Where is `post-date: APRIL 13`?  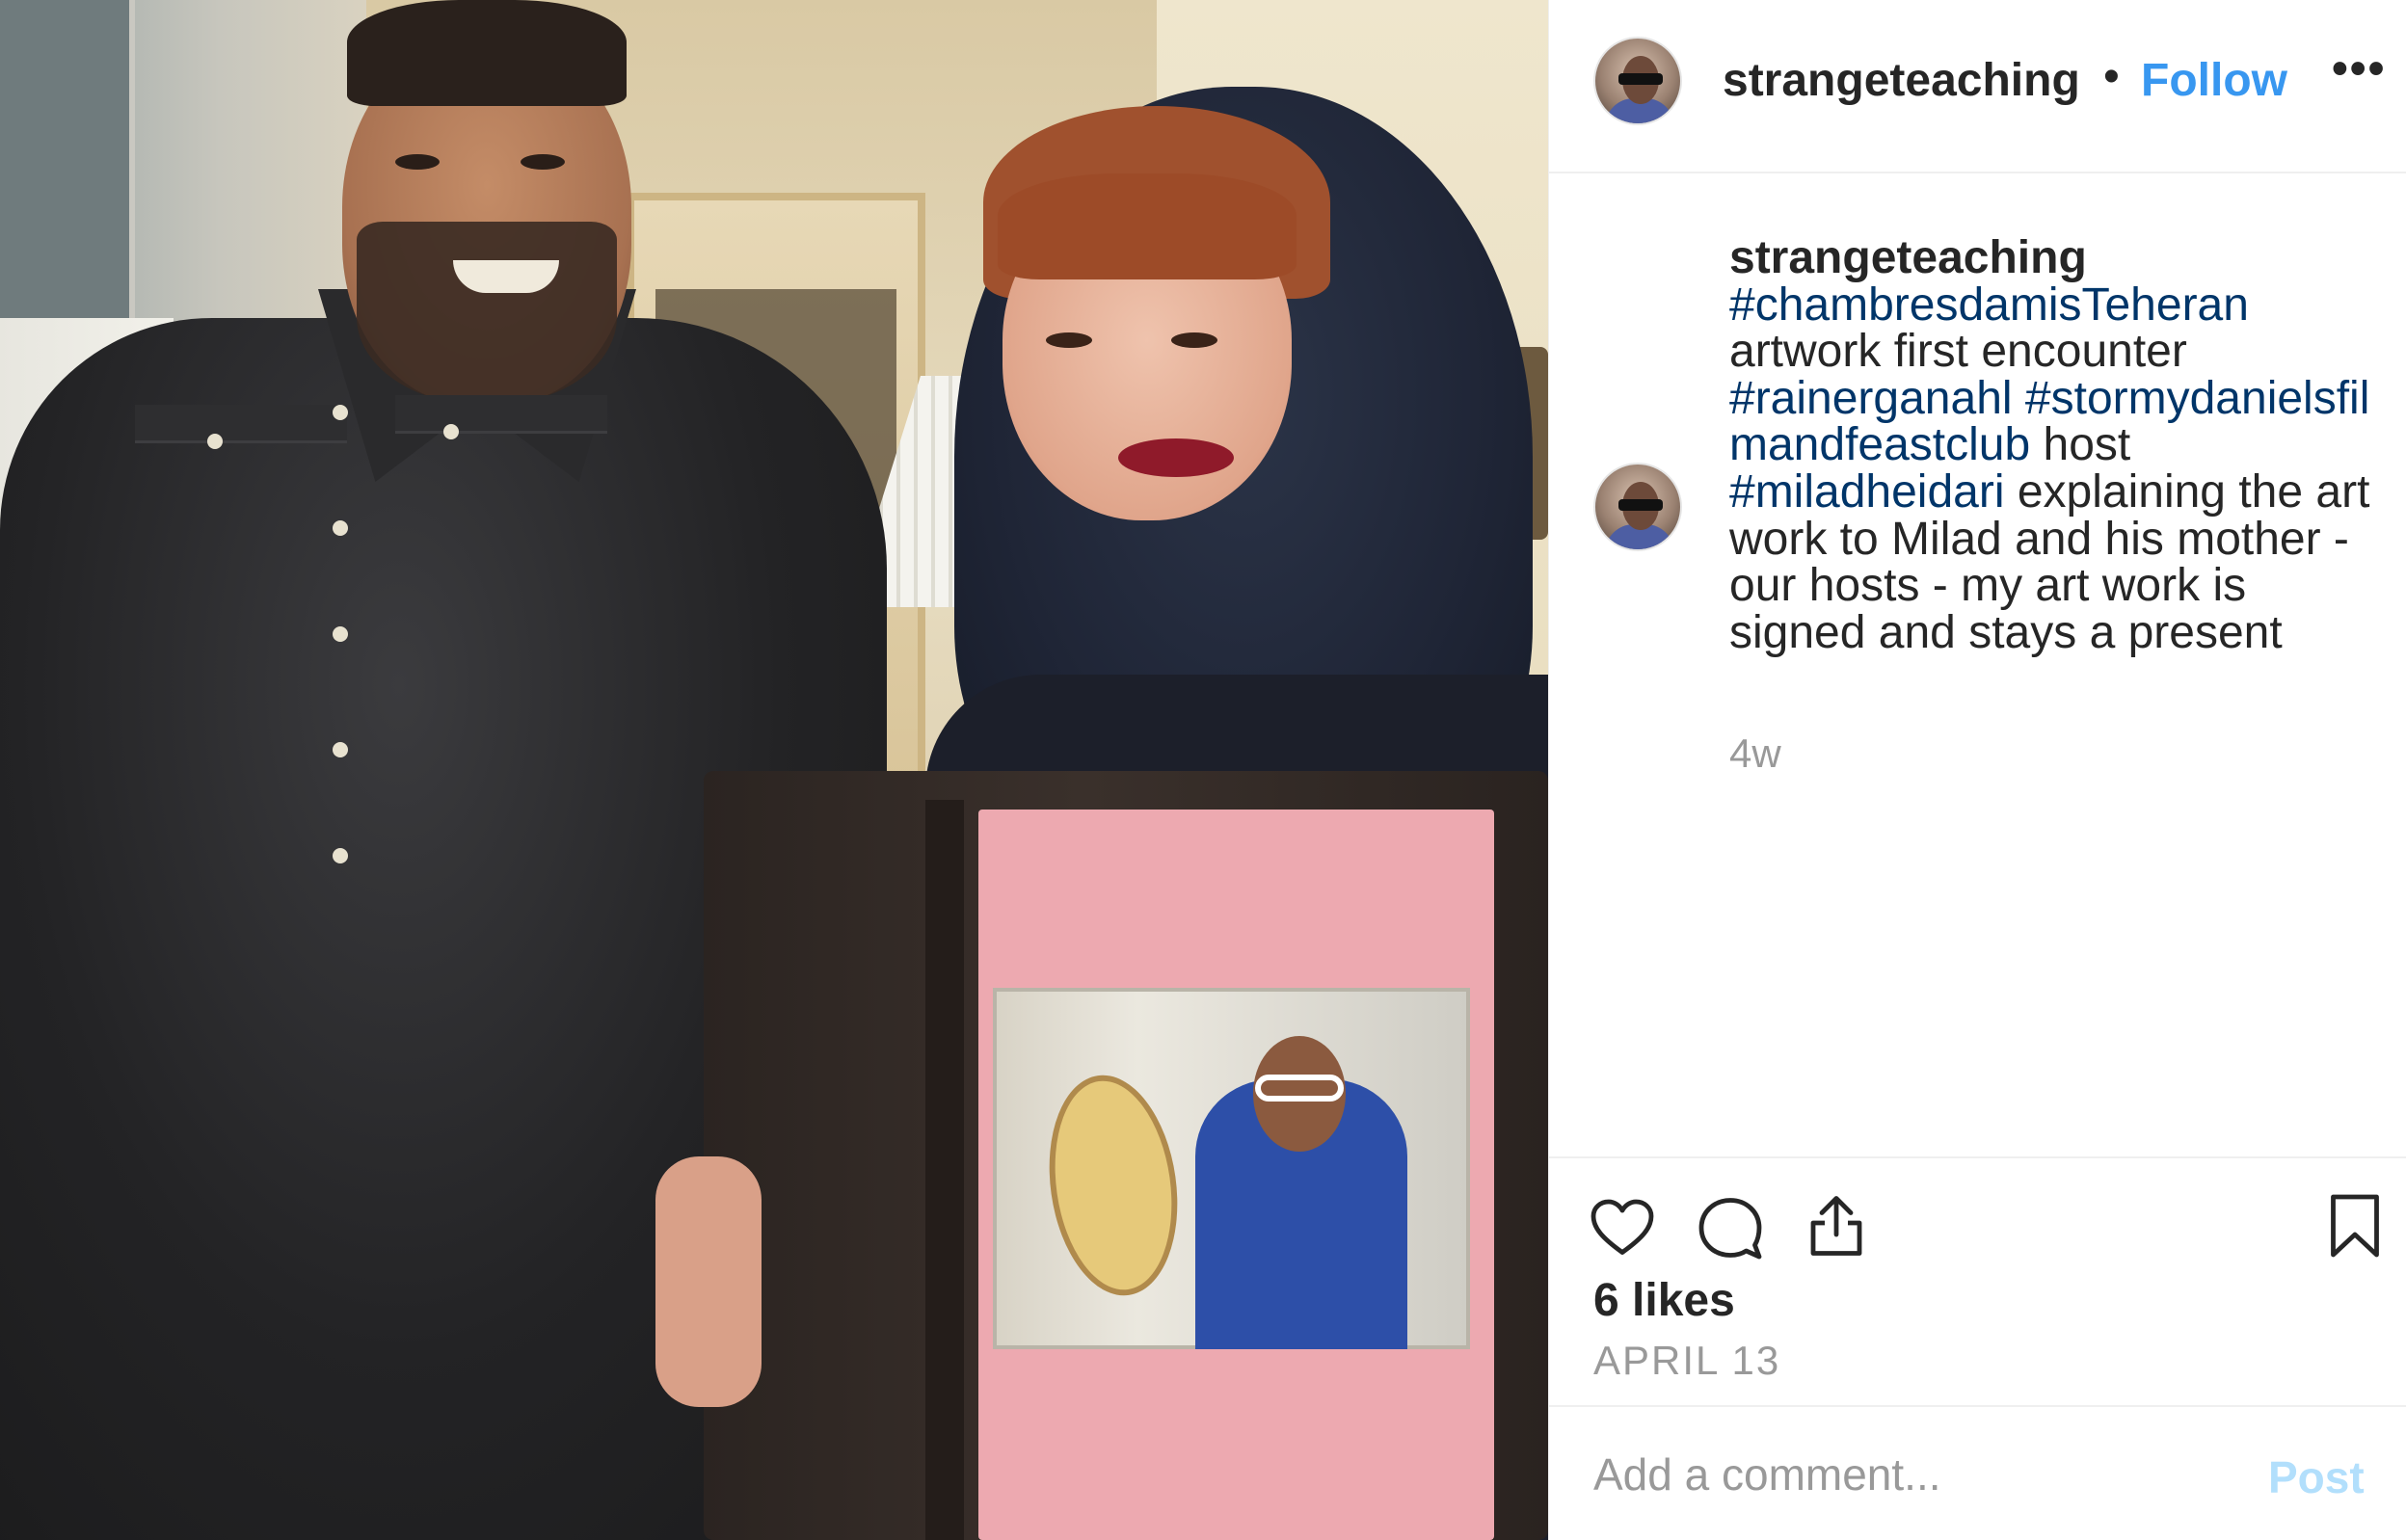
post-date: APRIL 13 is located at coordinates (1686, 1361).